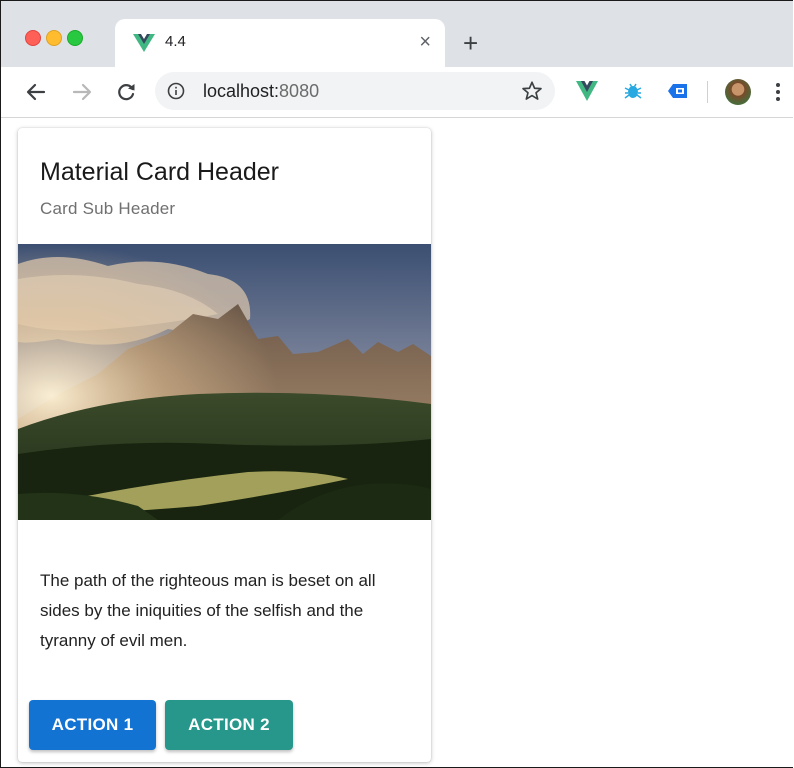 This screenshot has width=794, height=768. Describe the element at coordinates (738, 92) in the screenshot. I see `avatar` at that location.